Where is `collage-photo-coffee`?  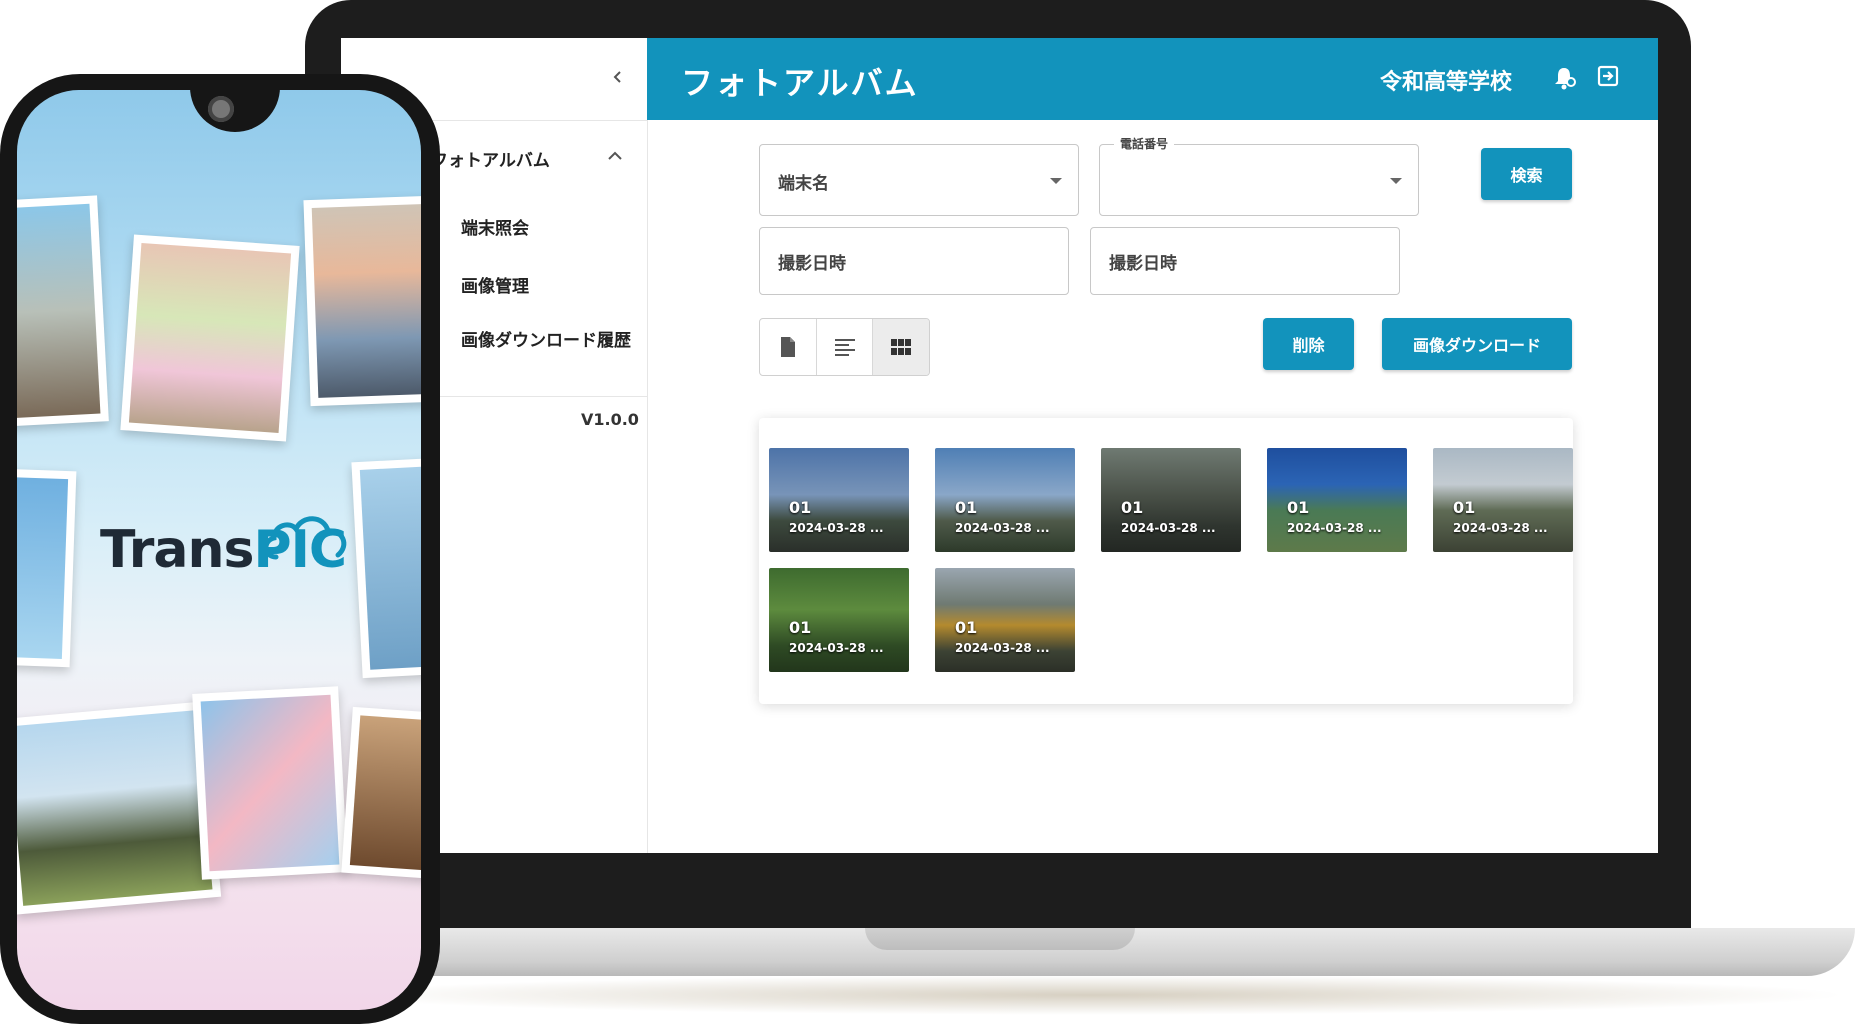 collage-photo-coffee is located at coordinates (381, 793).